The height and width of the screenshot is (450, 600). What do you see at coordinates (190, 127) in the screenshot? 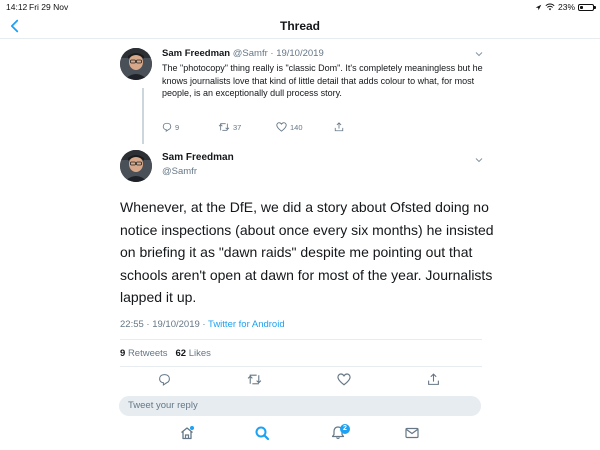
I see `reply-action: 9` at bounding box center [190, 127].